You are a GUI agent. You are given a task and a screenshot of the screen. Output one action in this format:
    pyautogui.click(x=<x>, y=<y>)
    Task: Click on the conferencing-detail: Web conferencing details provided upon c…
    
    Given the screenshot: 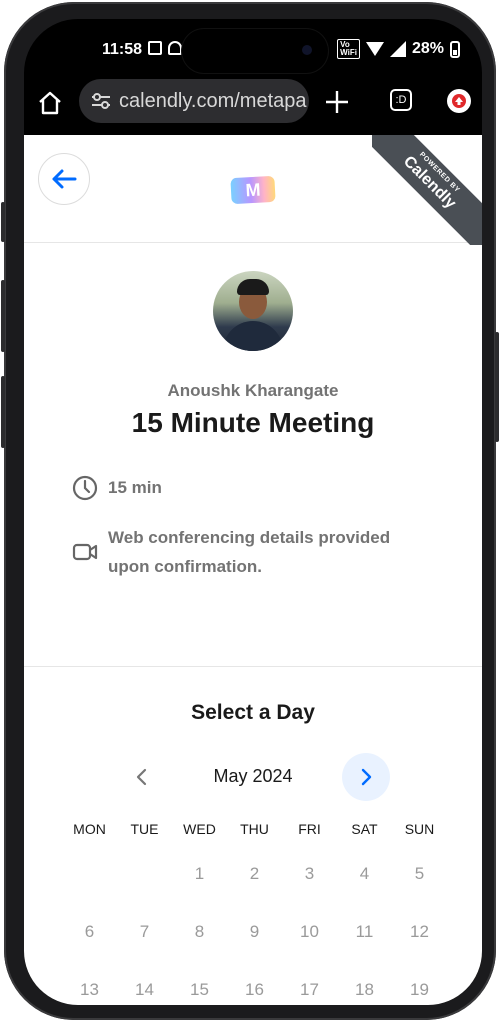 What is the action you would take?
    pyautogui.click(x=262, y=552)
    